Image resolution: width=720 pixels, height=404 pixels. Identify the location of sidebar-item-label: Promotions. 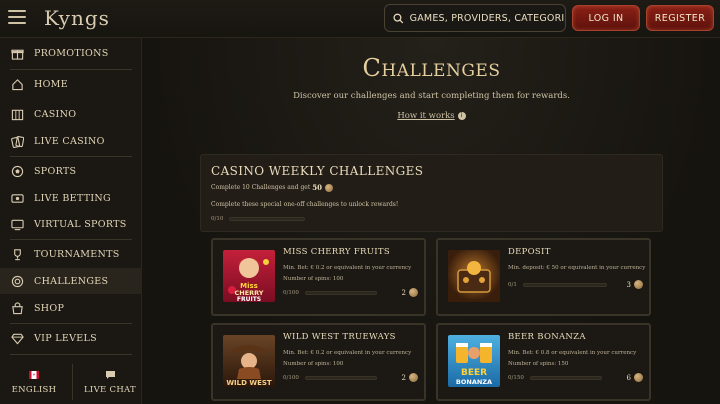
(71, 53).